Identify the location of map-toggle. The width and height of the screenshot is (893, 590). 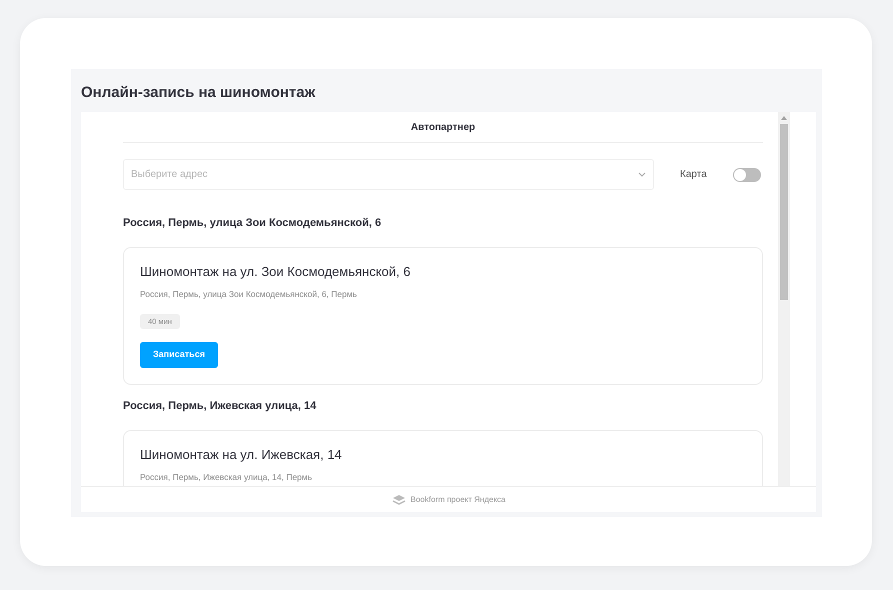
(746, 175).